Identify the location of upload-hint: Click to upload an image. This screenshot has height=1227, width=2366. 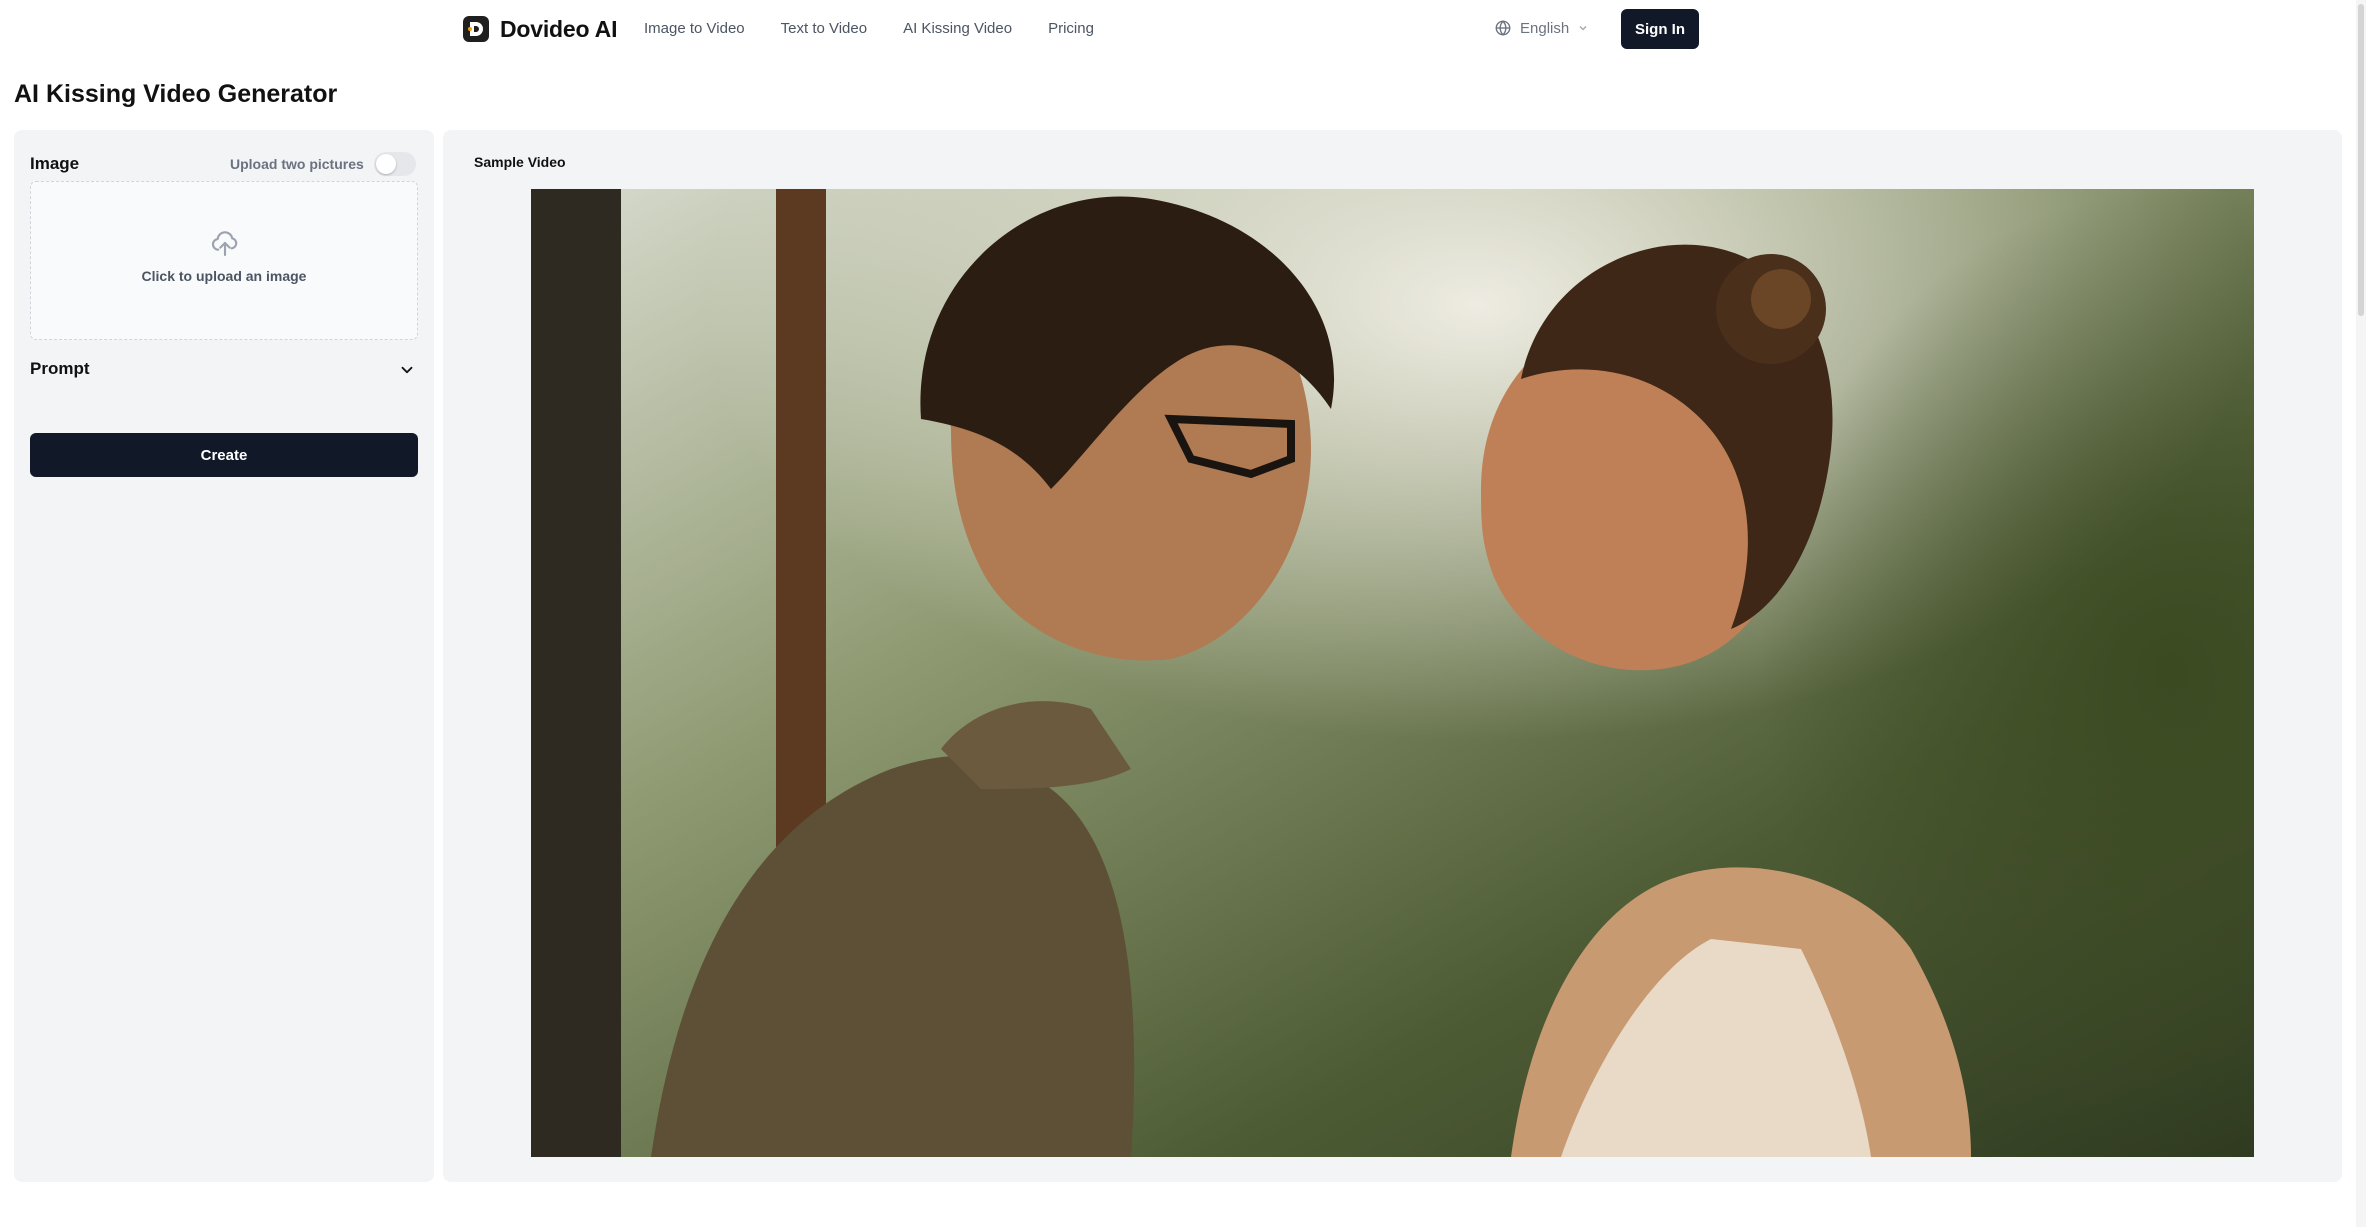
(224, 276).